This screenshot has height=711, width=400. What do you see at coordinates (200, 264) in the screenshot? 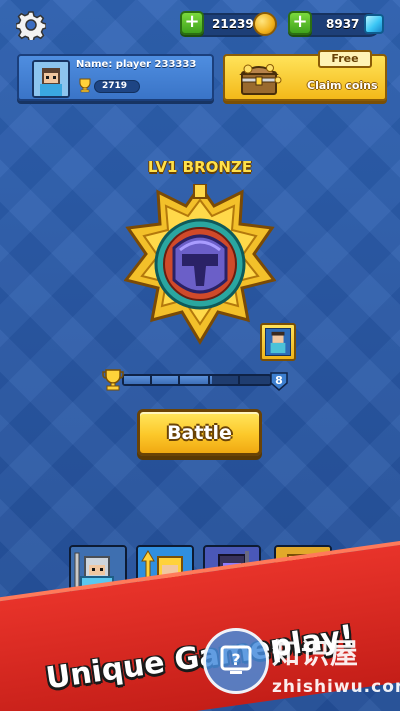
I see `bronze-rank-badge-icon` at bounding box center [200, 264].